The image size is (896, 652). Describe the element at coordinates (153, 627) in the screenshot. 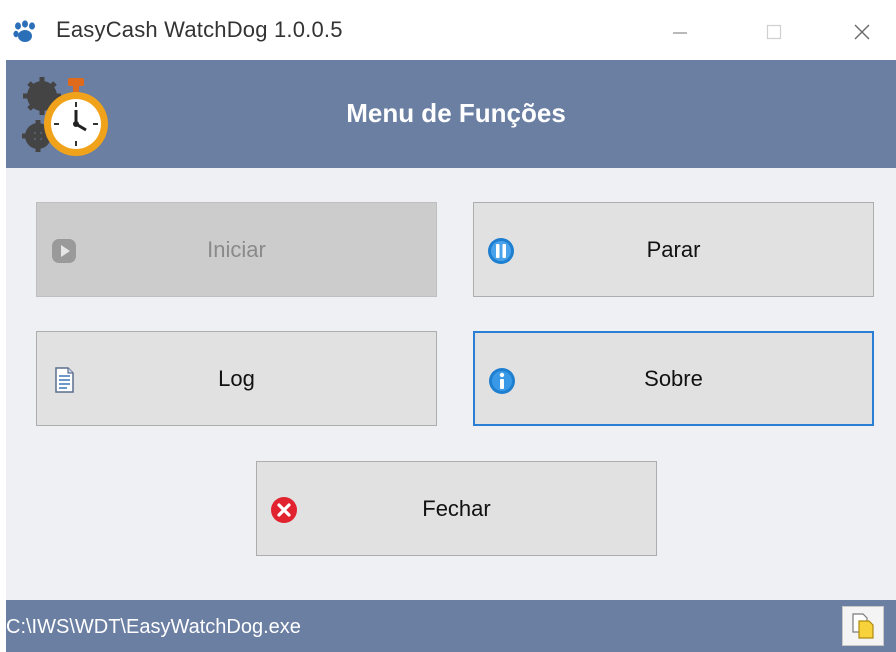

I see `executable-path: C:\IWS\WDT\EasyWatchDog.exe` at that location.